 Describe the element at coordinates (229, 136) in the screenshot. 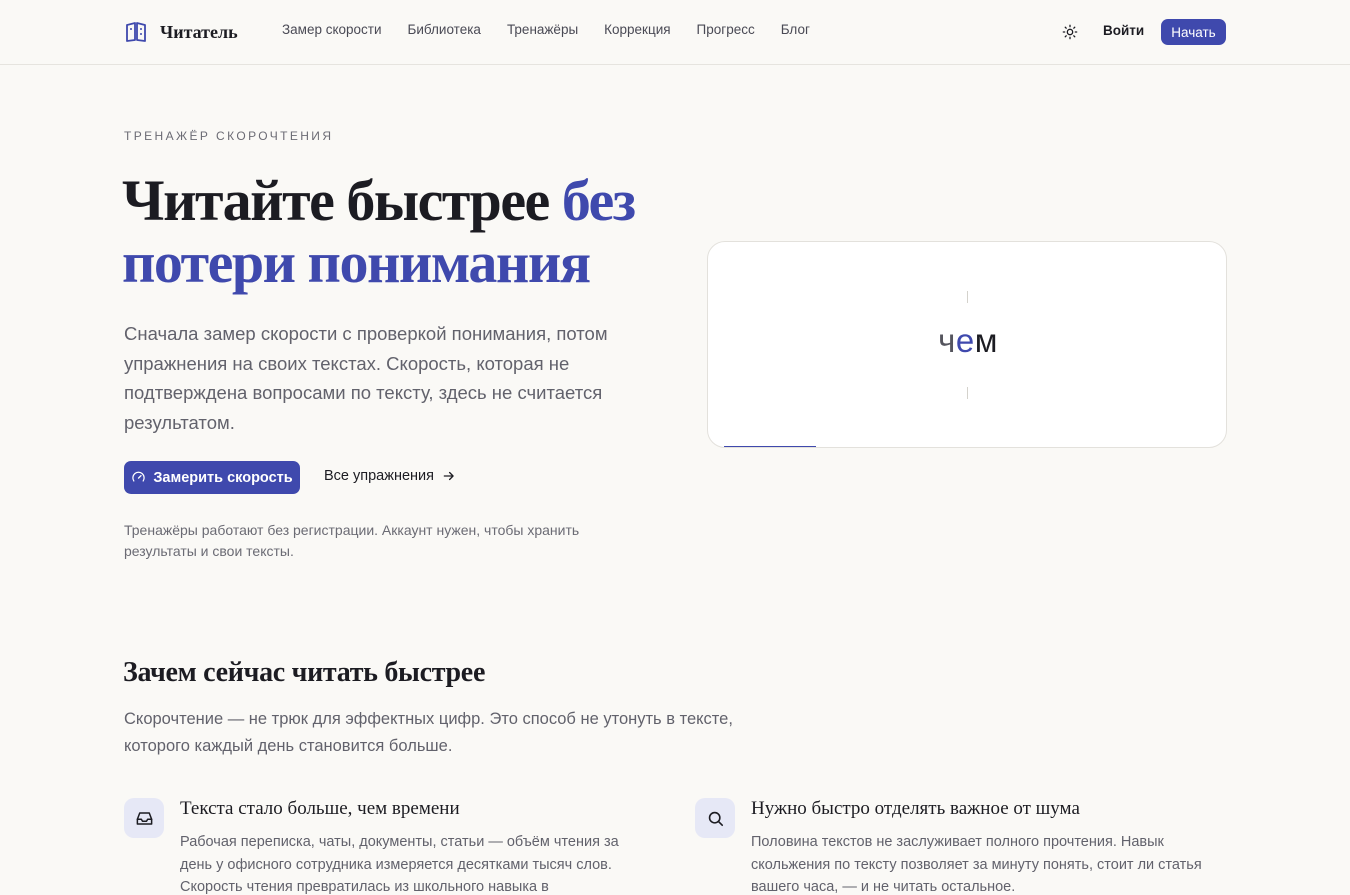

I see `hero-eyebrow: ТРЕНАЖЁР СКОРОЧТЕНИЯ` at that location.